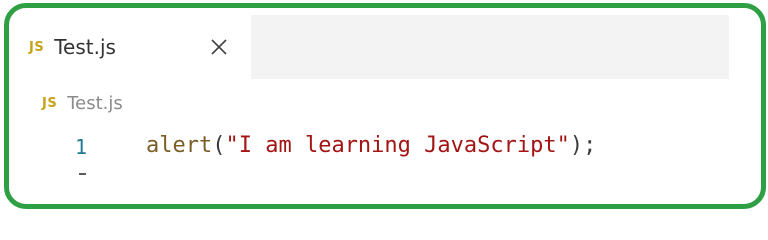 This screenshot has height=240, width=768. Describe the element at coordinates (583, 145) in the screenshot. I see `code-close-token: );` at that location.